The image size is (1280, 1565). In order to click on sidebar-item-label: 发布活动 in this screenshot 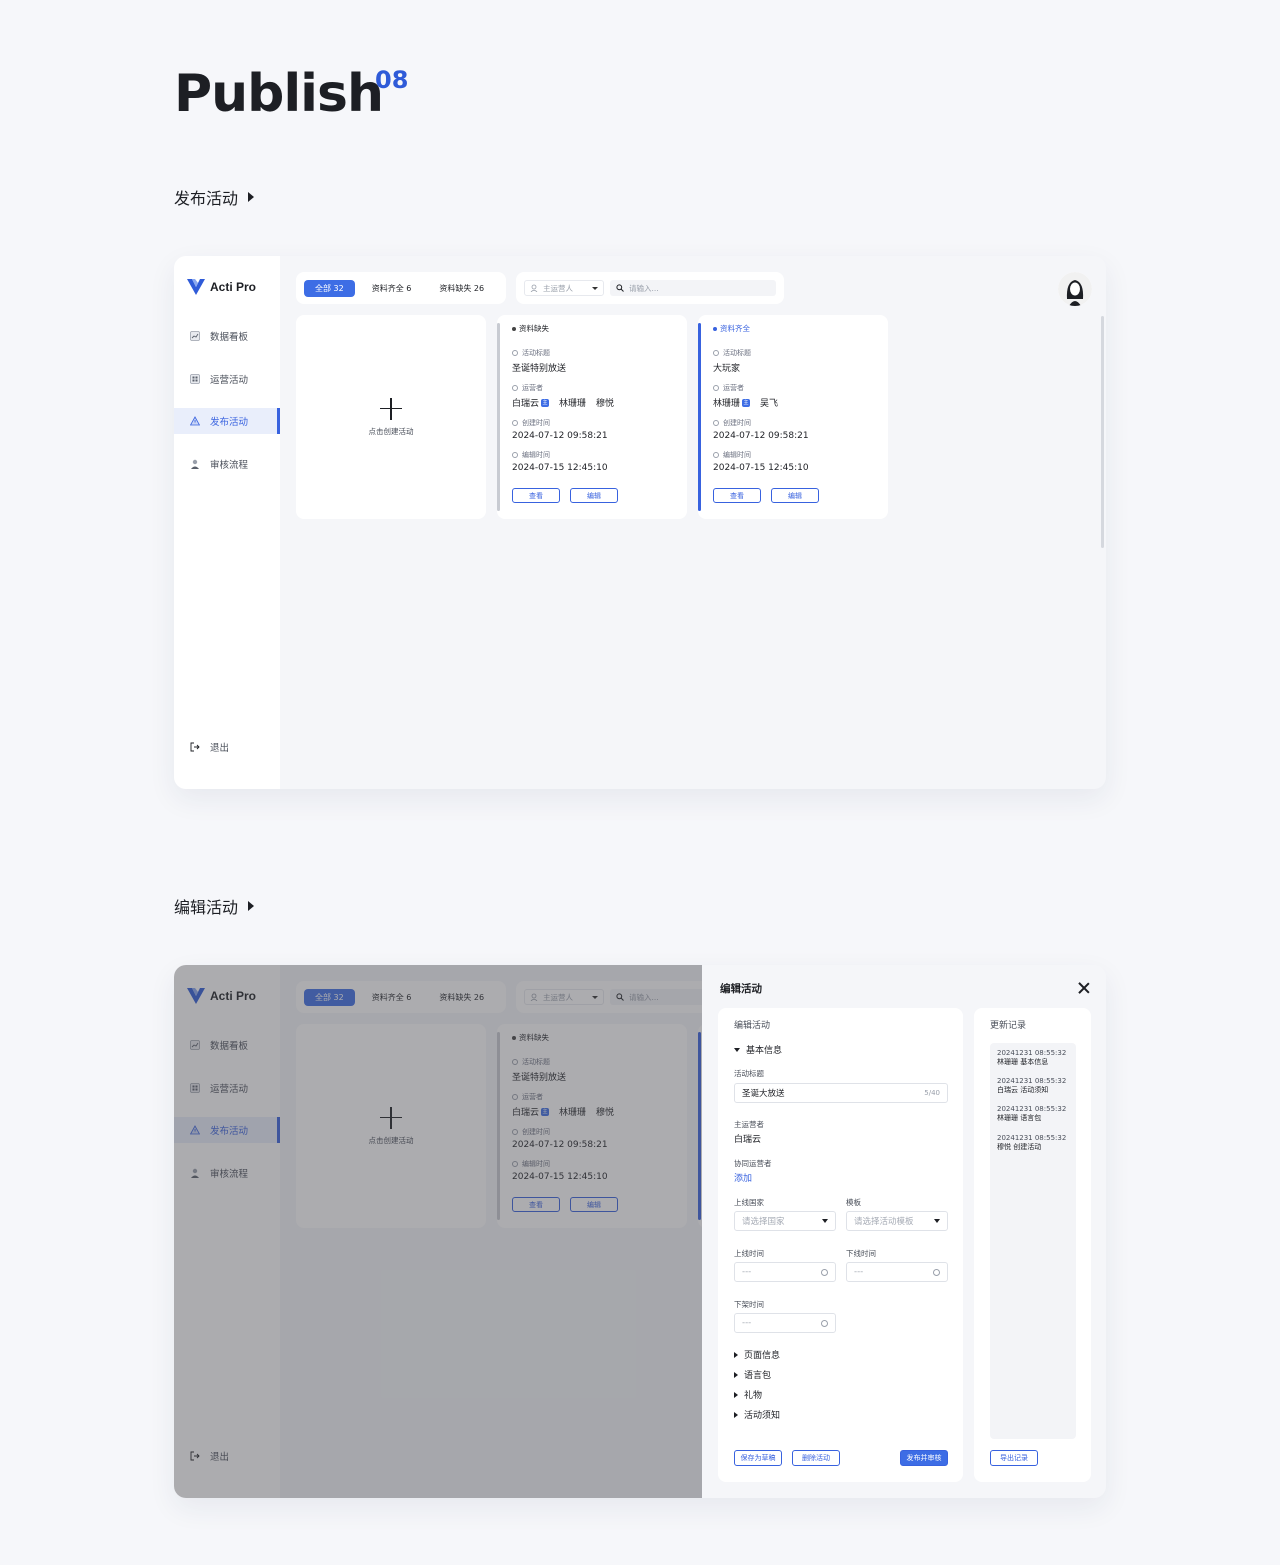, I will do `click(229, 422)`.